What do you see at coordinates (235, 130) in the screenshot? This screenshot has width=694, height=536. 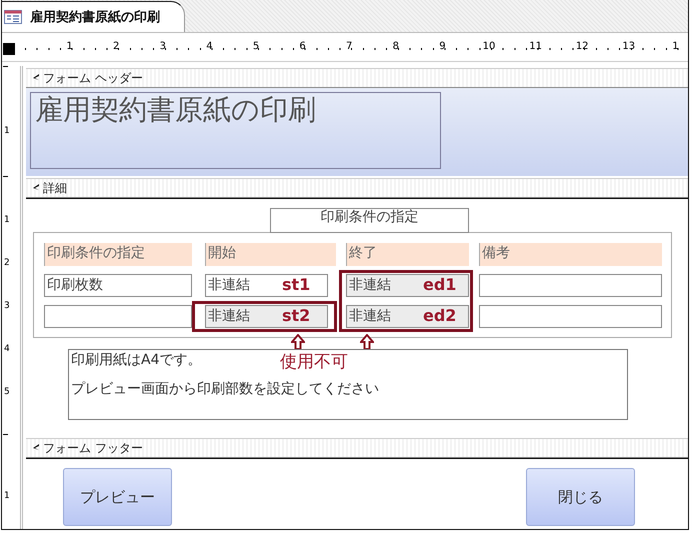 I see `form-title: 雇用契約書原紙の印刷` at bounding box center [235, 130].